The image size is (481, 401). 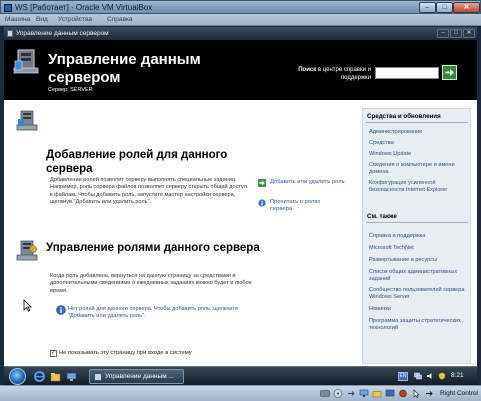 I want to click on start-button, so click(x=17, y=376).